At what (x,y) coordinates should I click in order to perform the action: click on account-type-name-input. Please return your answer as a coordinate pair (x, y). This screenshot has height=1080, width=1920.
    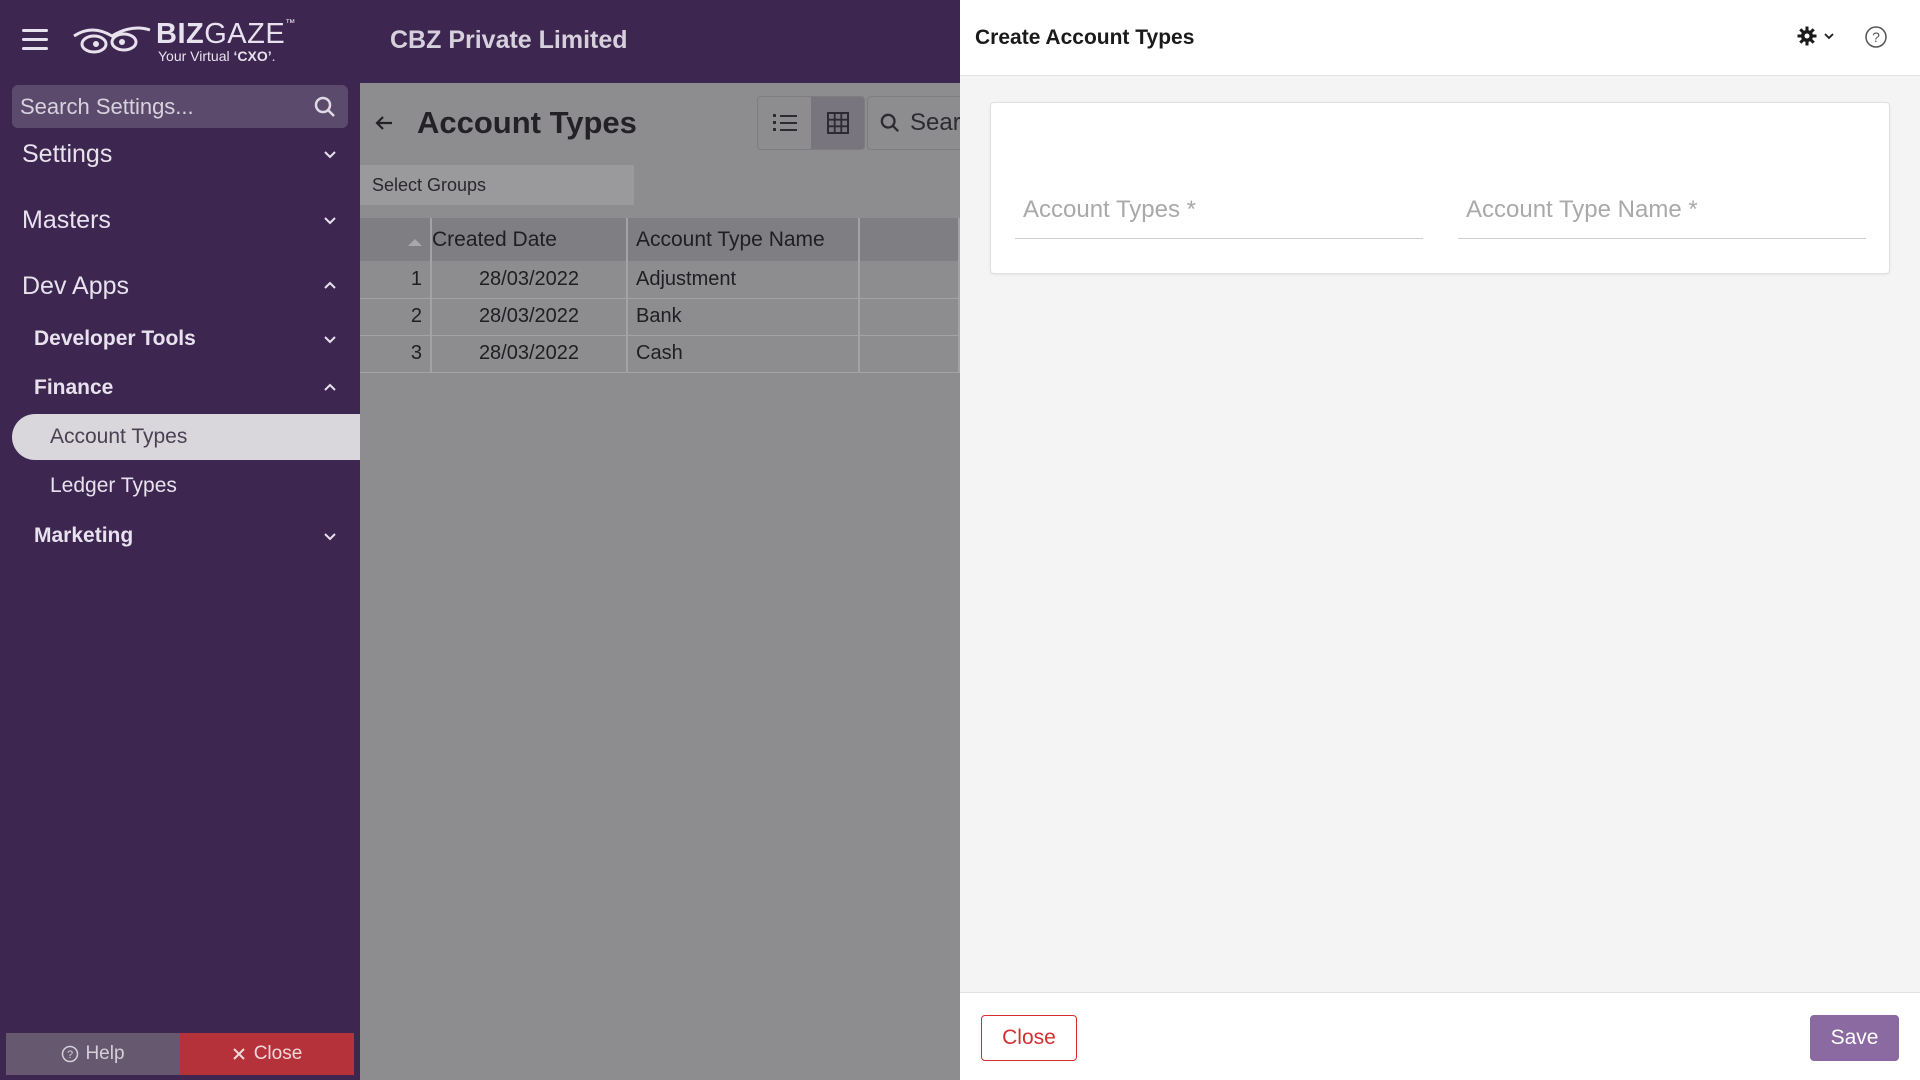
    Looking at the image, I should click on (1662, 210).